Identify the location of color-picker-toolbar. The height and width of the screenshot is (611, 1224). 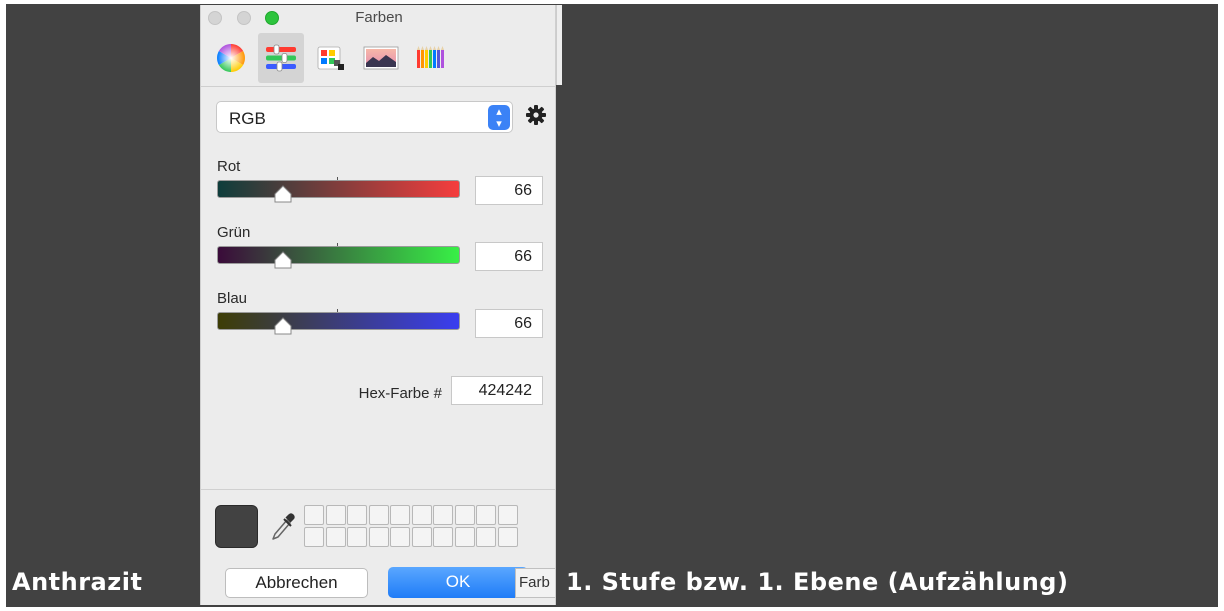
(378, 59).